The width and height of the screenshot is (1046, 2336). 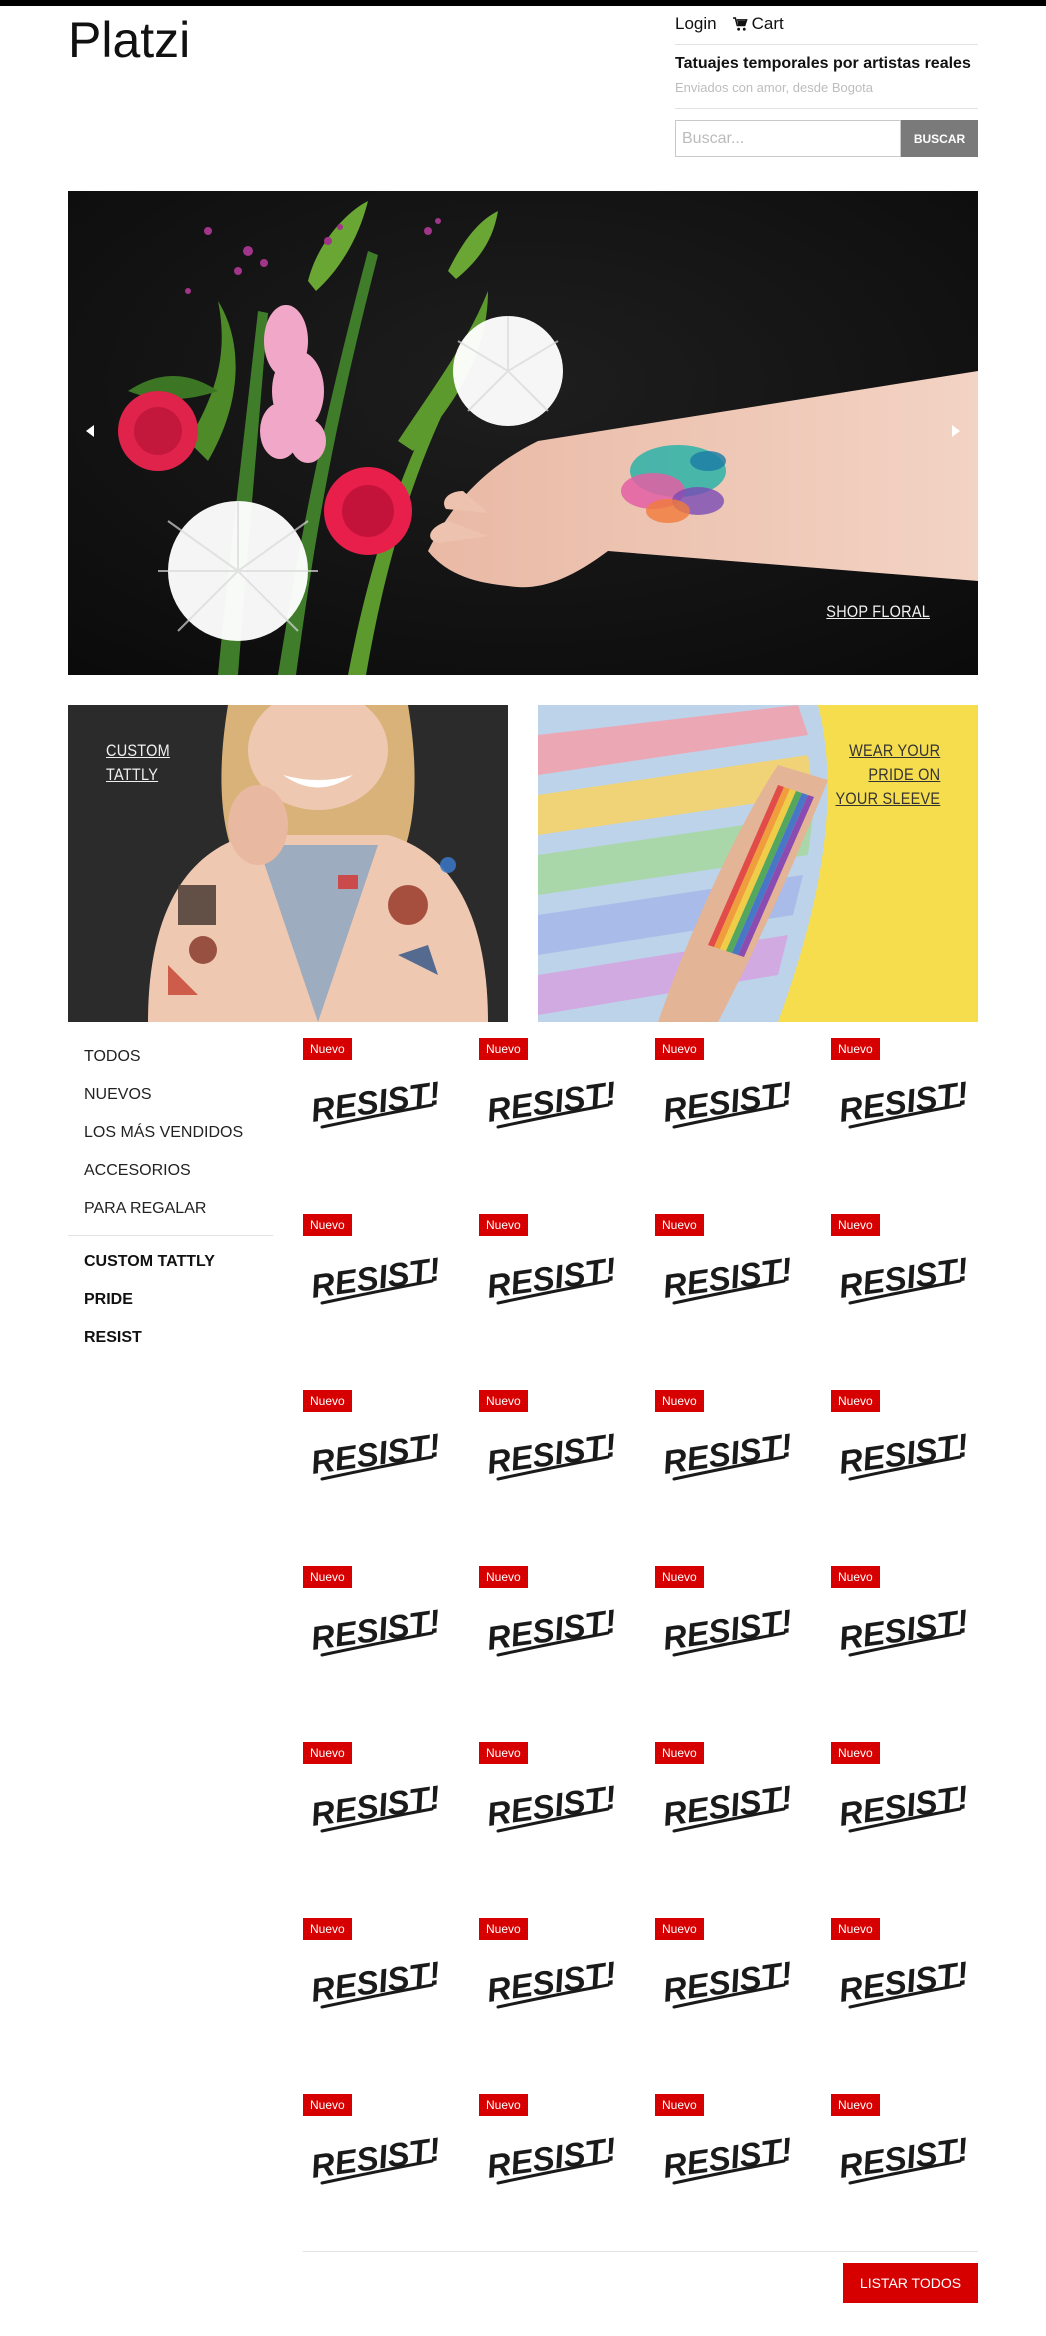 I want to click on list-all-button: LISTAR TODOS, so click(x=910, y=2283).